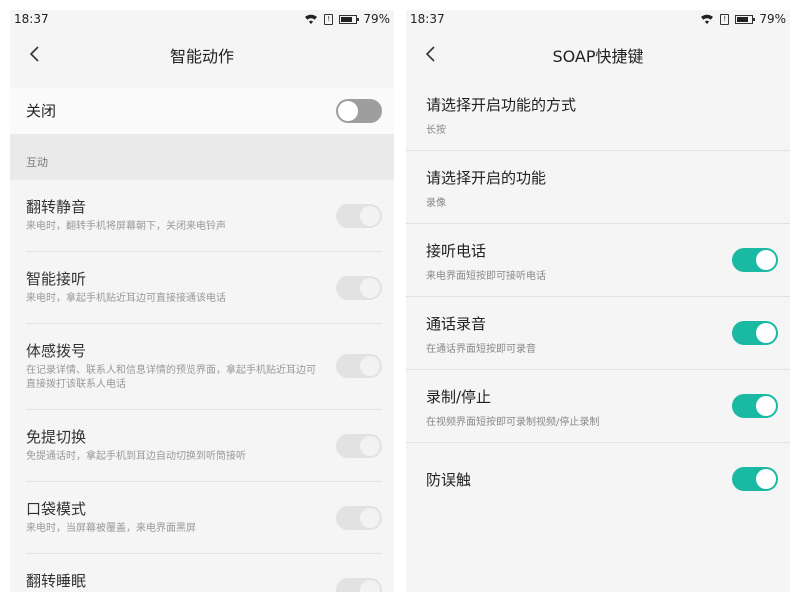 The image size is (800, 600). What do you see at coordinates (202, 446) in the screenshot?
I see `list-item-speaker-switch: 免提切换 免提通话时，拿起手机到耳边自动切换到听筒接听` at bounding box center [202, 446].